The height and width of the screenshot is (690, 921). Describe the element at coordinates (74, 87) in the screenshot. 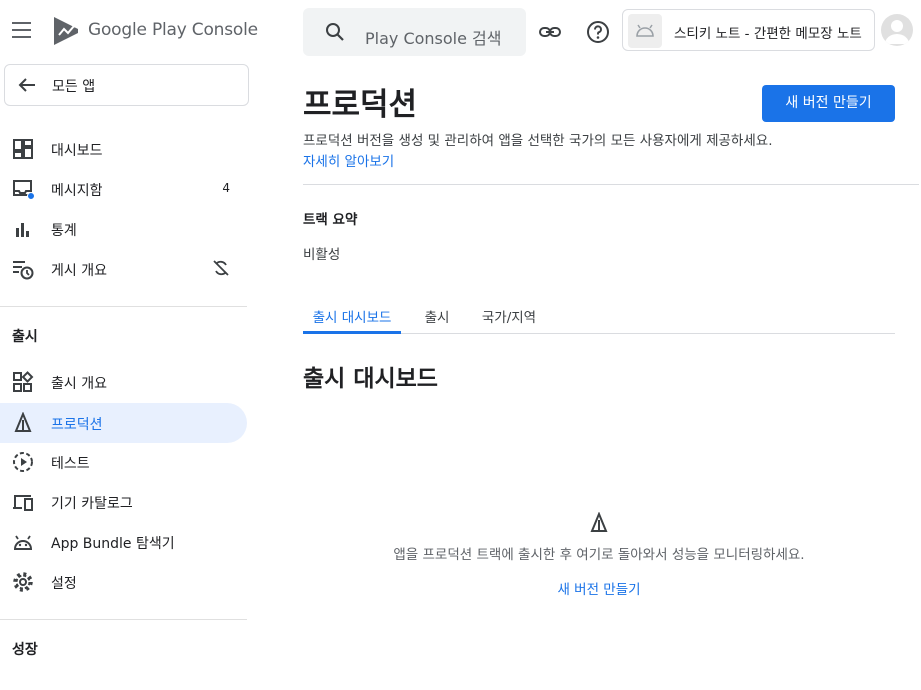

I see `all-apps-label: 모든 앱` at that location.